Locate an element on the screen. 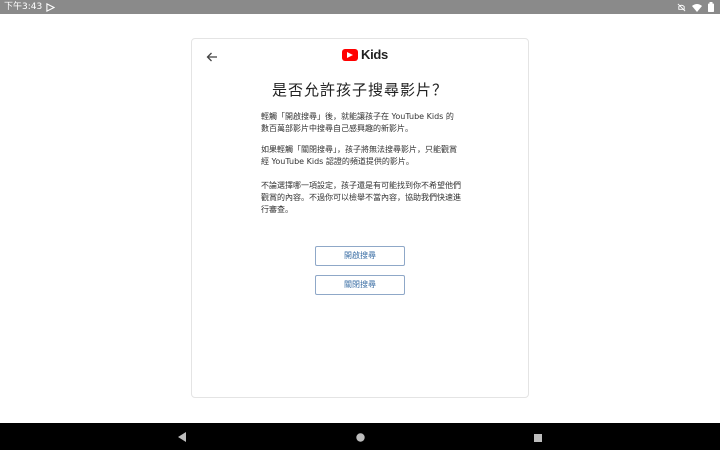  status-left: 下午3:43 is located at coordinates (30, 7).